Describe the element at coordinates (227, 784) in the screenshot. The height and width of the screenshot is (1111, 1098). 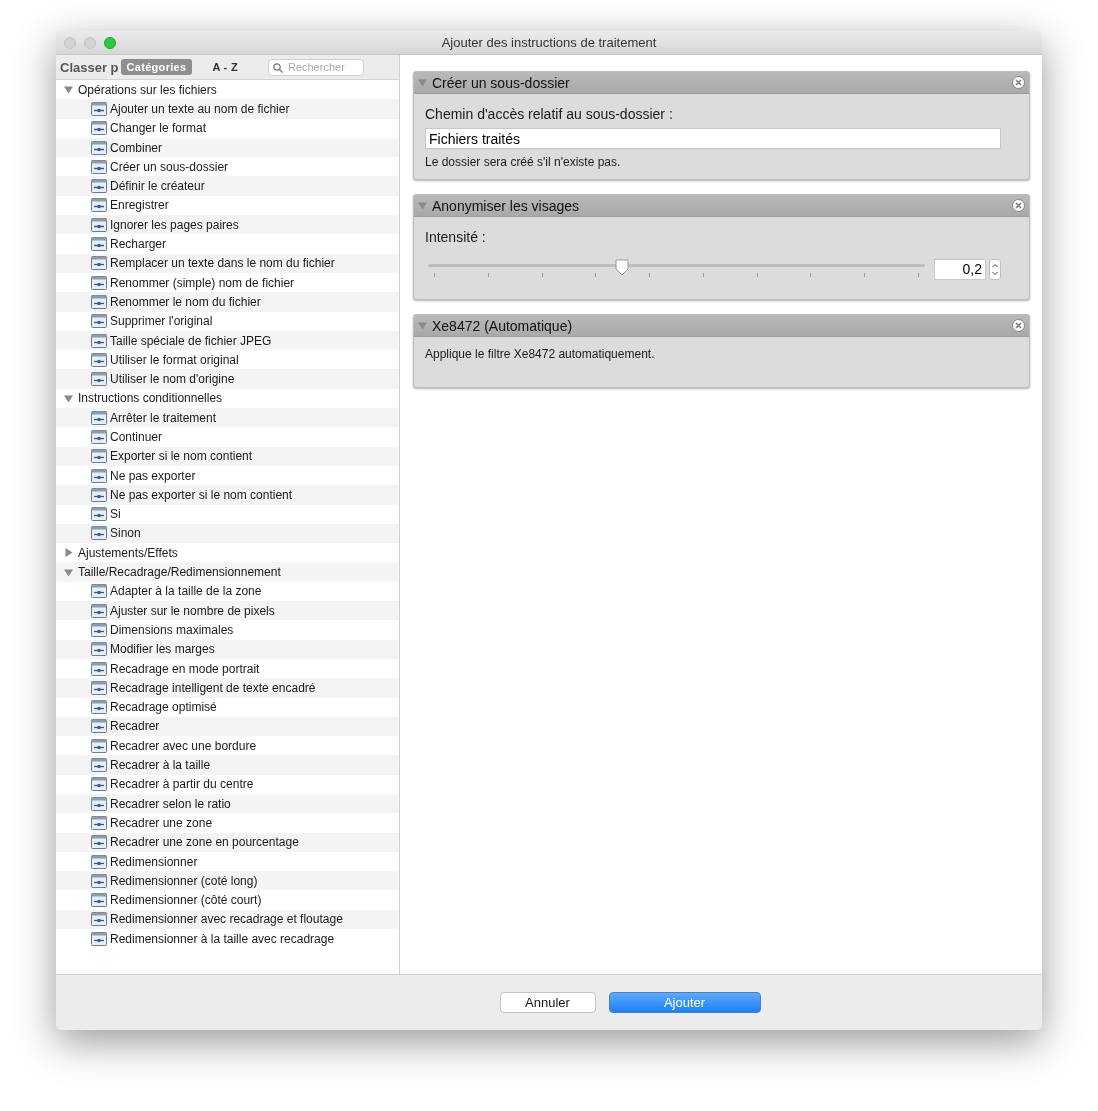
I see `instruction-item: Recadrer à partir du centre` at that location.